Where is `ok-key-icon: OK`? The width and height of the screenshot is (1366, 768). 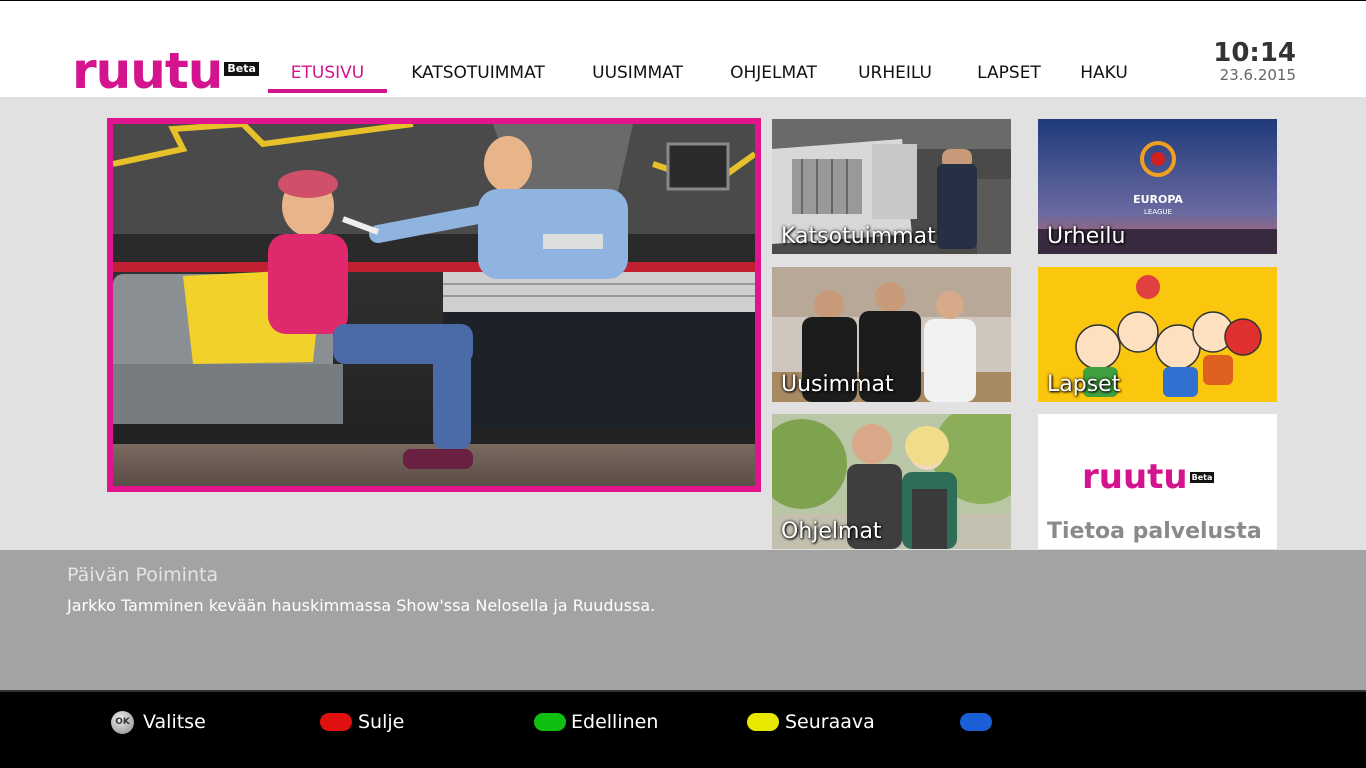
ok-key-icon: OK is located at coordinates (122, 722).